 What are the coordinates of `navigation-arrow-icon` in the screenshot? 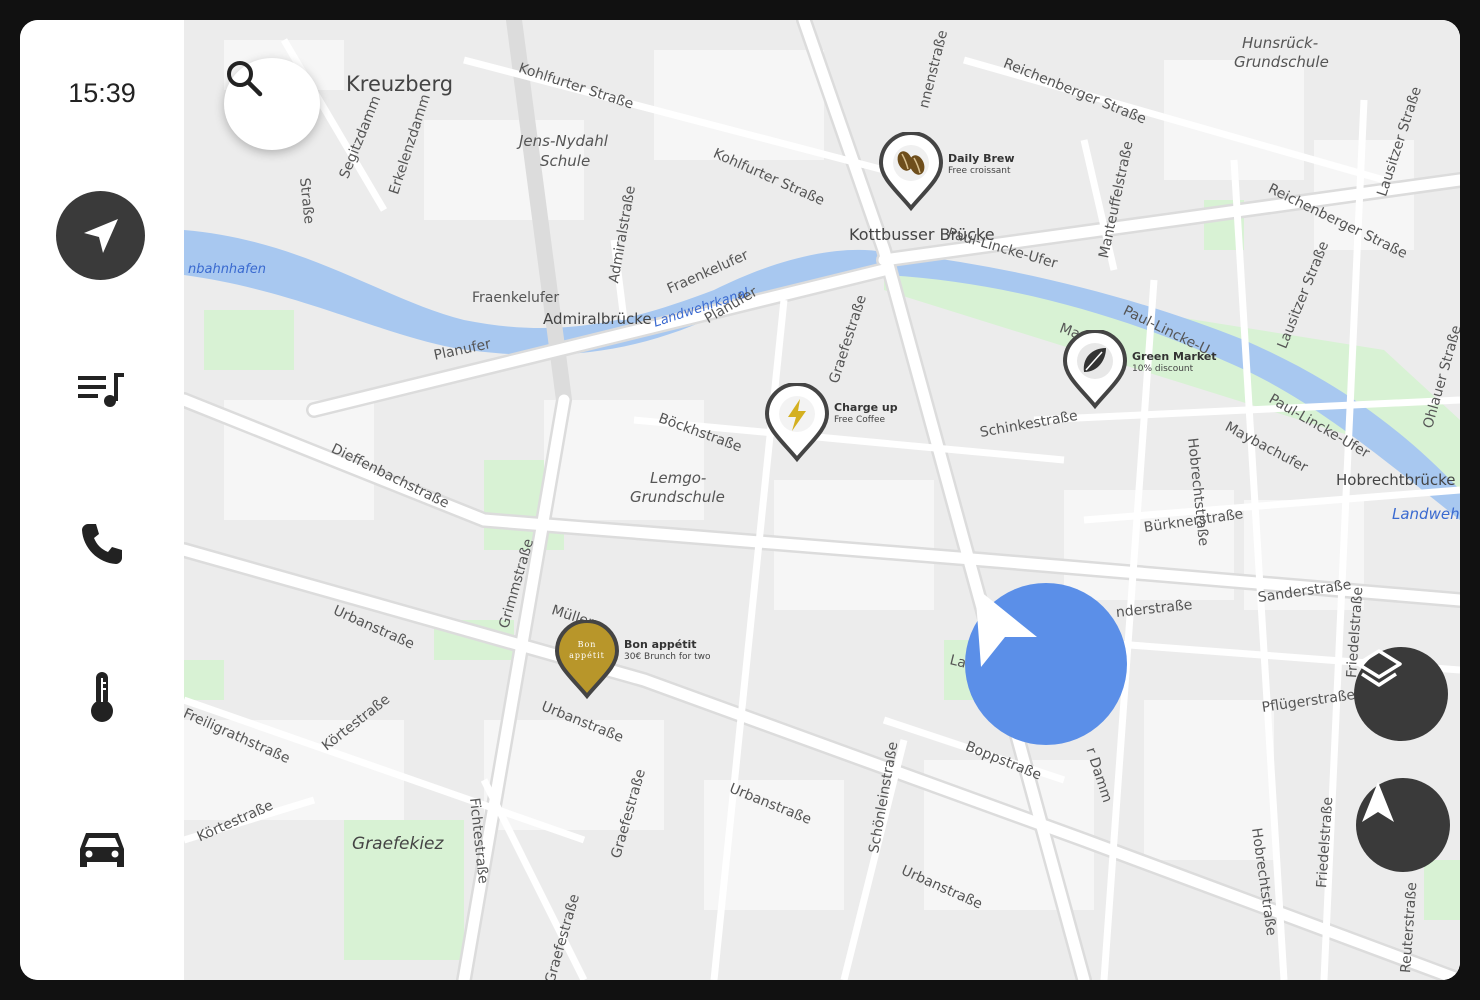 It's located at (100, 235).